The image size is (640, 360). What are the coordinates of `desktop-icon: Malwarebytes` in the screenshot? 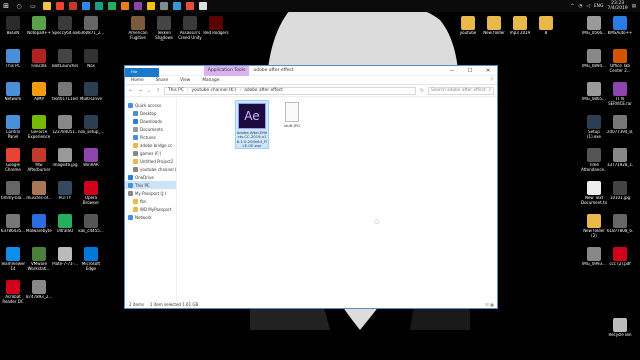 It's located at (39, 224).